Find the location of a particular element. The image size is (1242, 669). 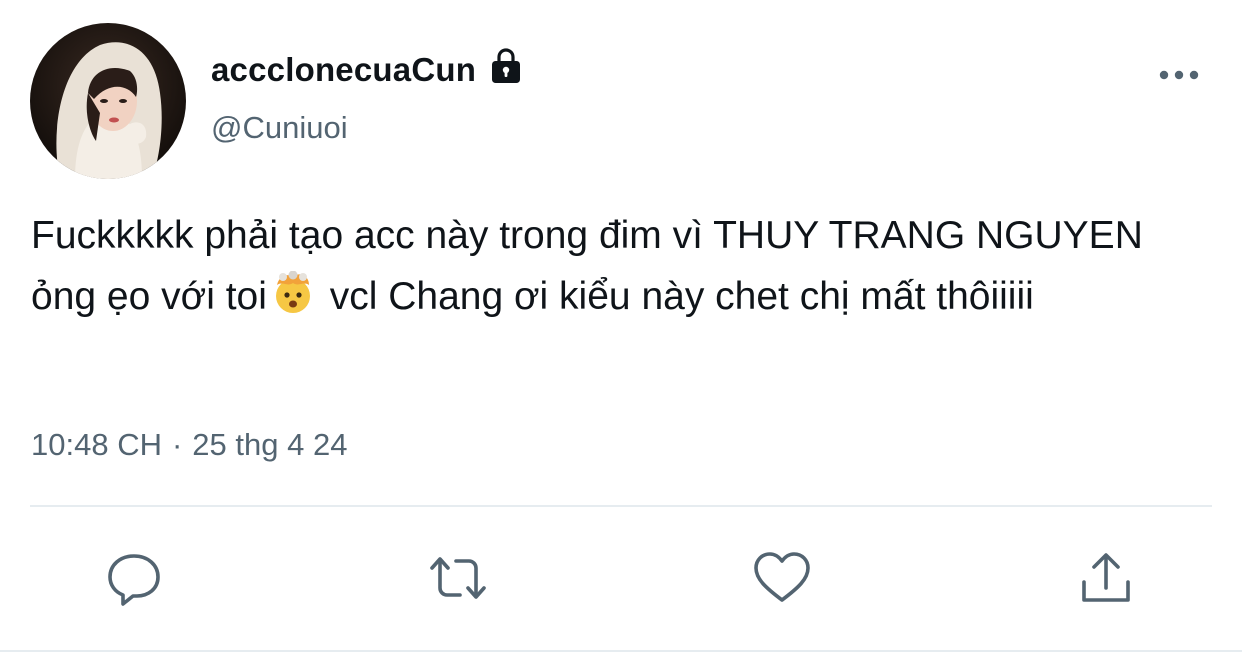

heart-icon is located at coordinates (782, 577).